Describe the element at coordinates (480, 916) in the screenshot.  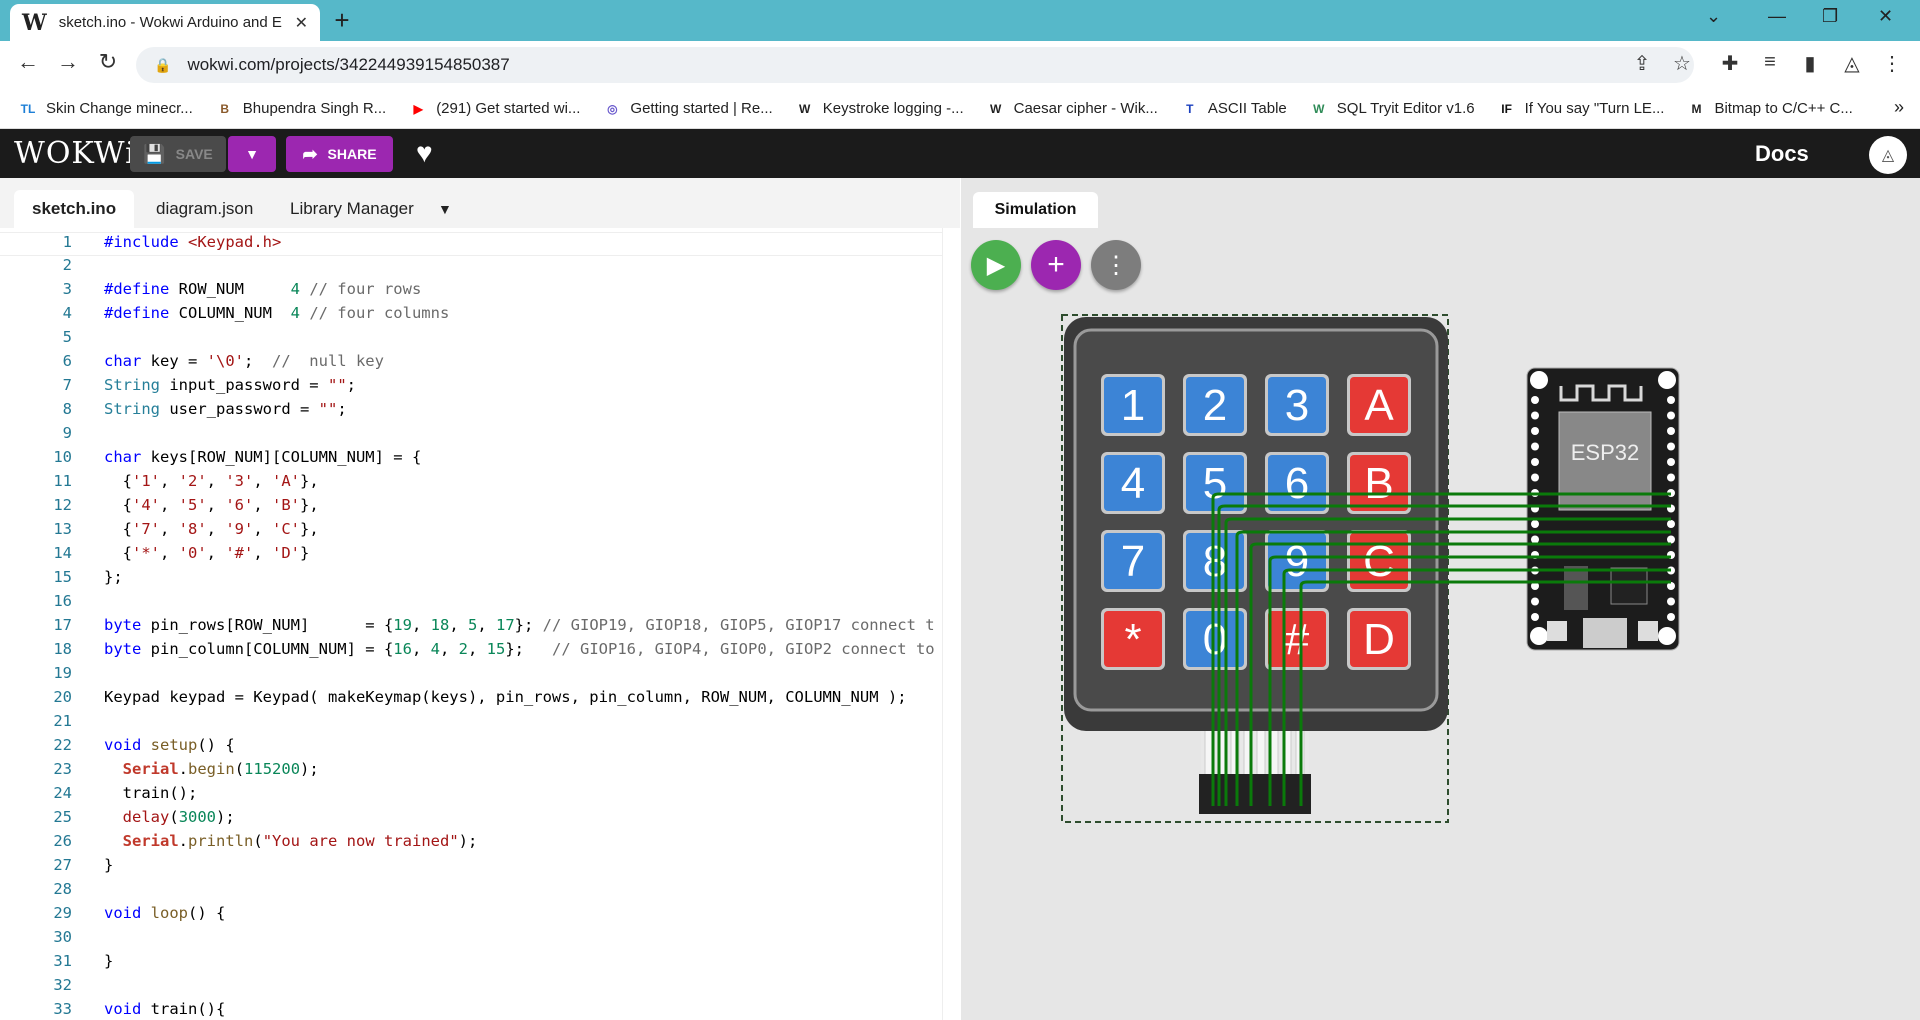
I see `code-line: 29 void loop() {` at that location.